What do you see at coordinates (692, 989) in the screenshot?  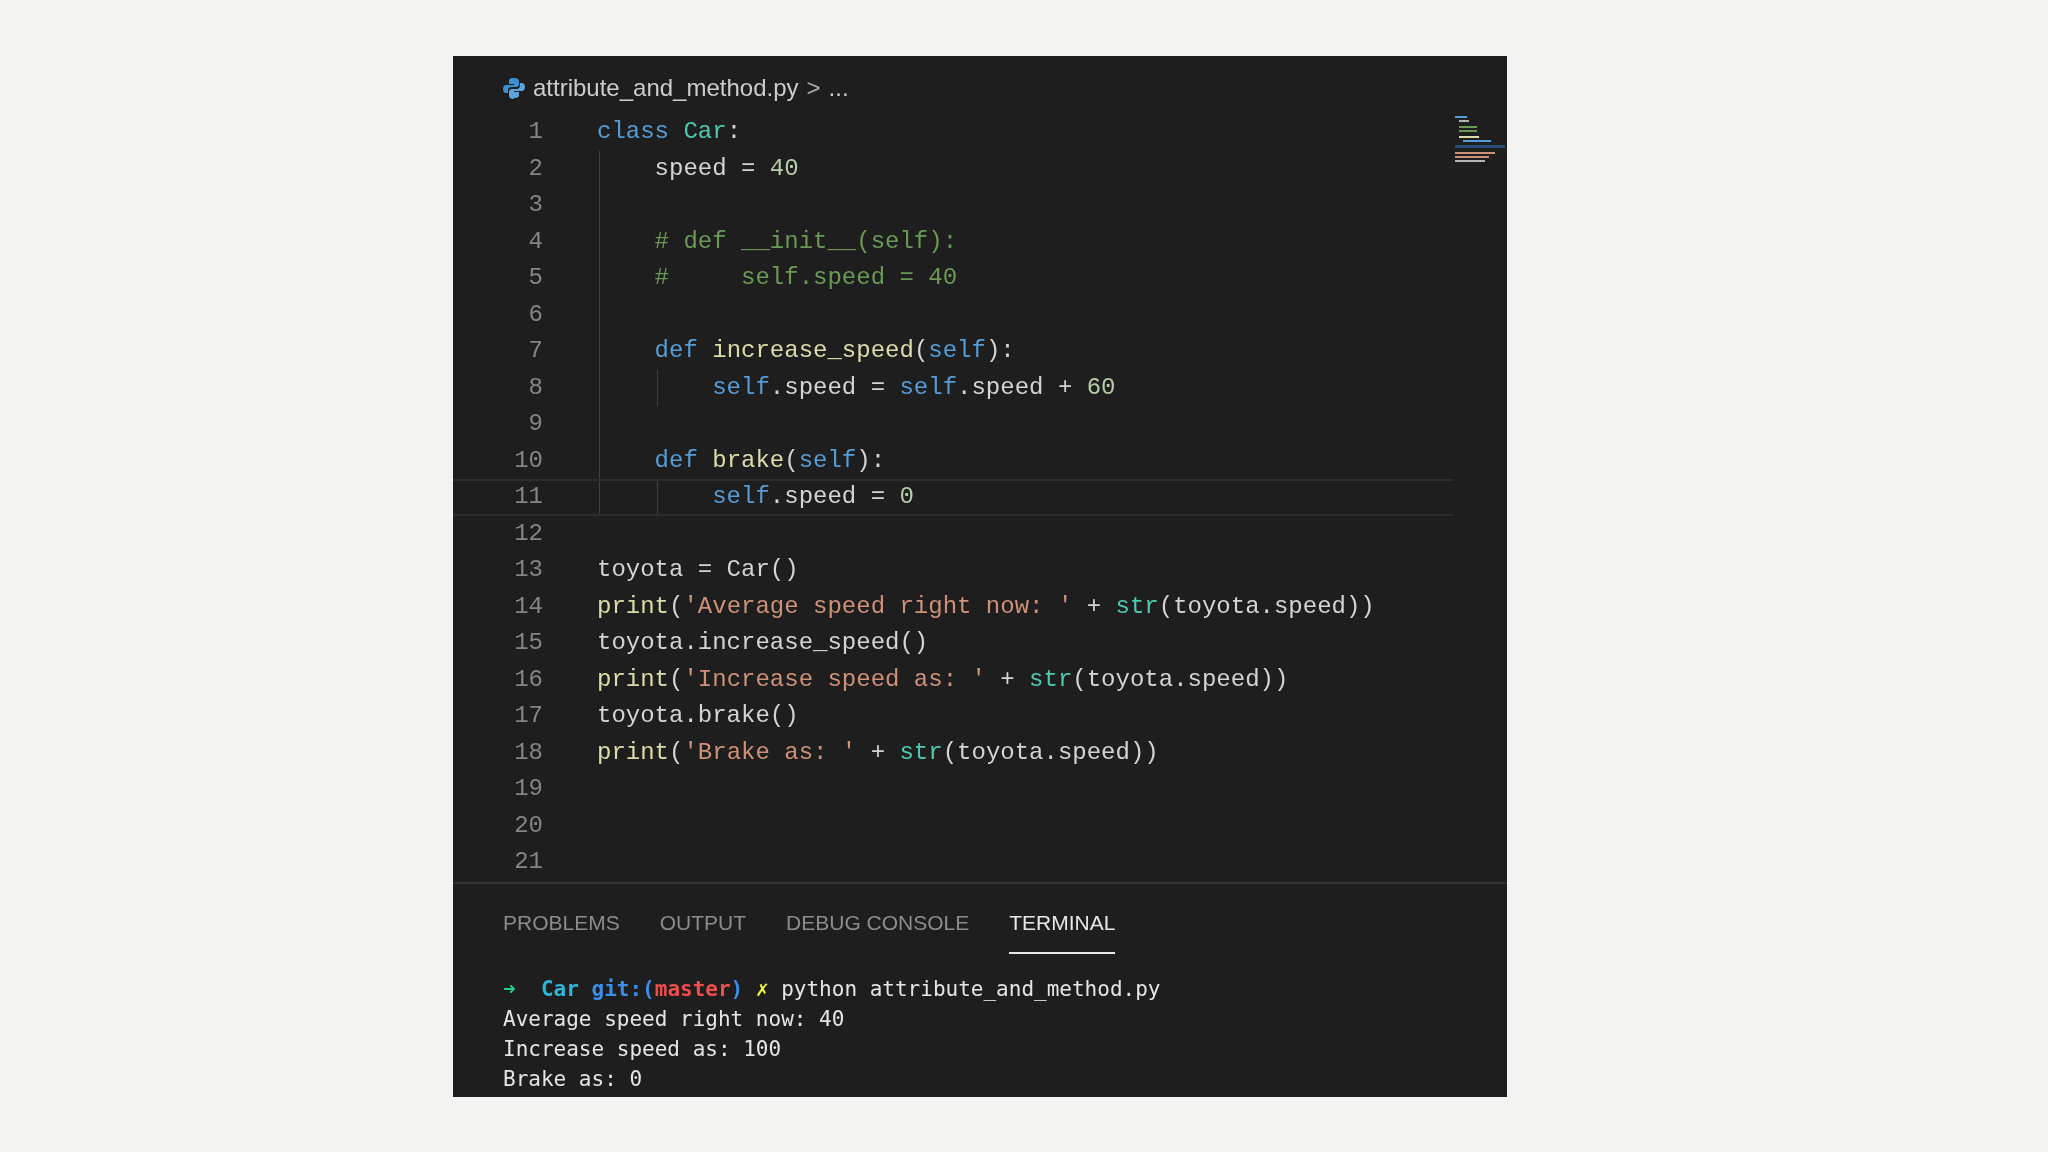 I see `terminal-text: master` at bounding box center [692, 989].